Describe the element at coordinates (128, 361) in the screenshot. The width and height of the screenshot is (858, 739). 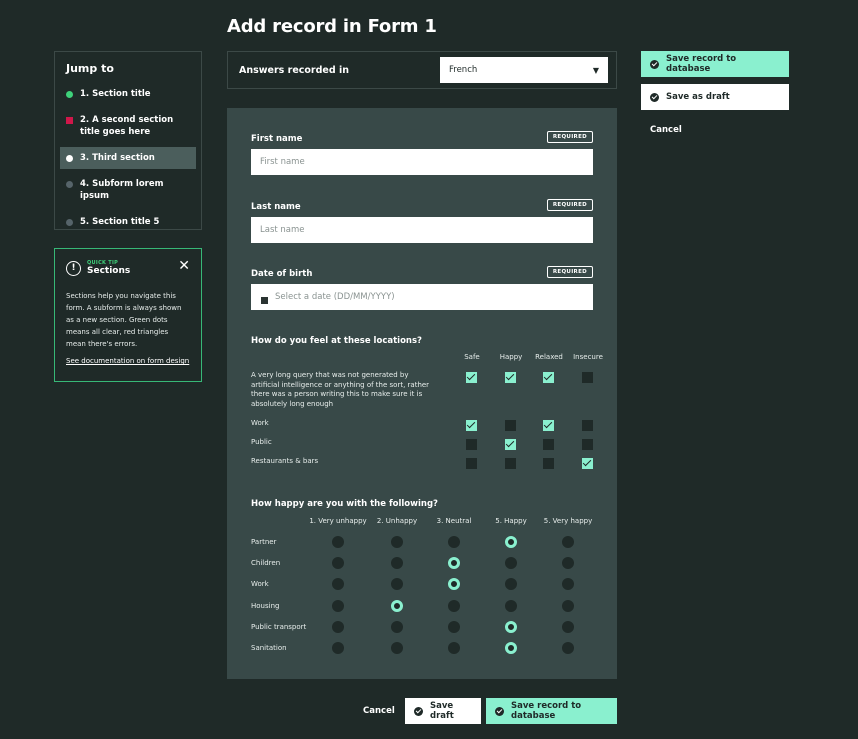
I see `documentation-link: See documentation on form design` at that location.